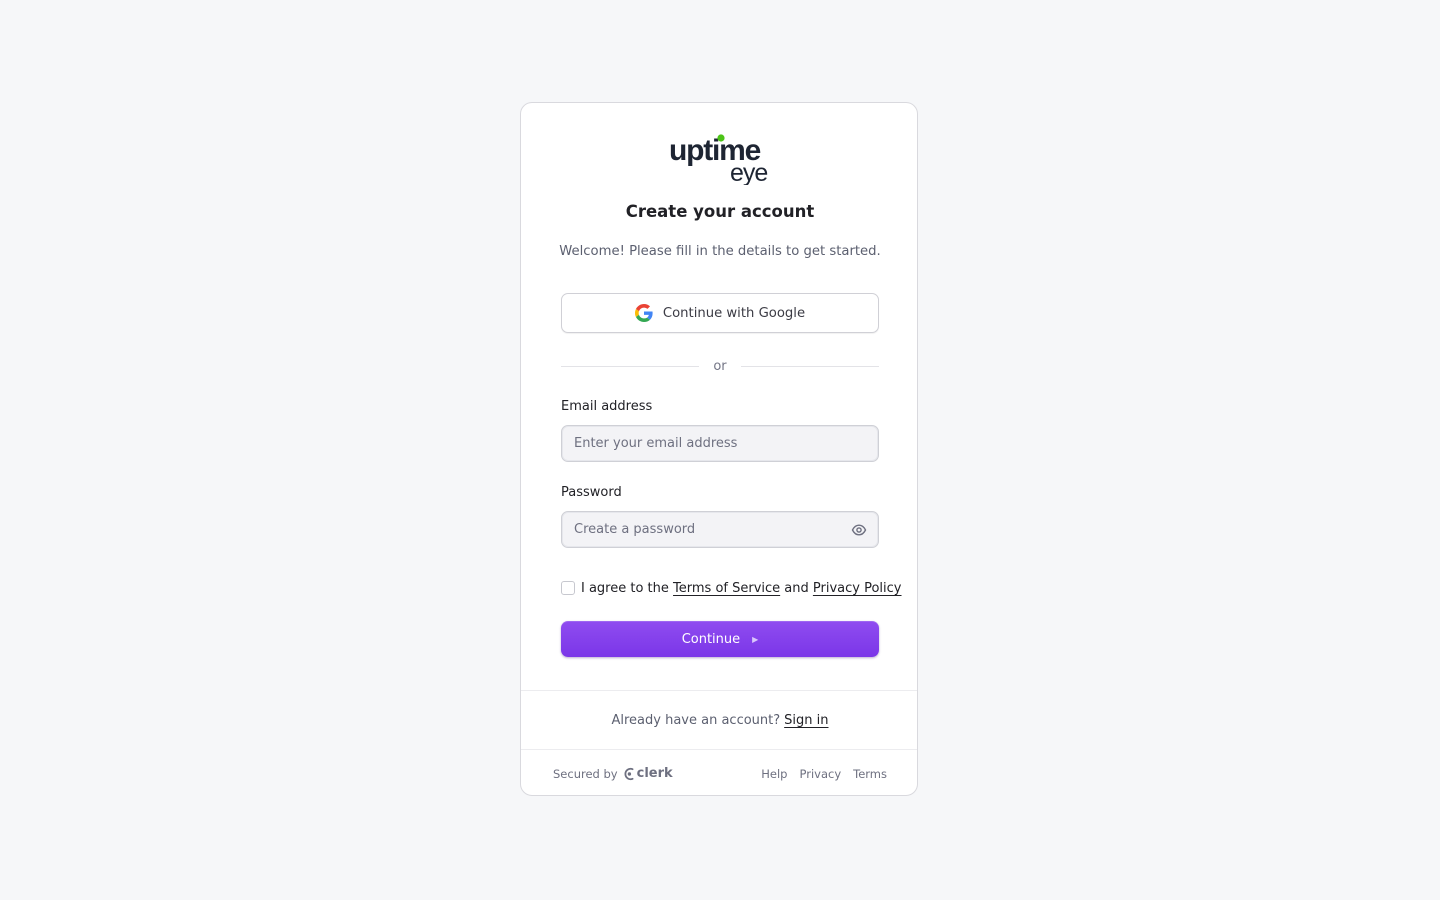 The width and height of the screenshot is (1440, 900). Describe the element at coordinates (719, 772) in the screenshot. I see `card-footer: Secured by clerk Help Privacy Terms` at that location.